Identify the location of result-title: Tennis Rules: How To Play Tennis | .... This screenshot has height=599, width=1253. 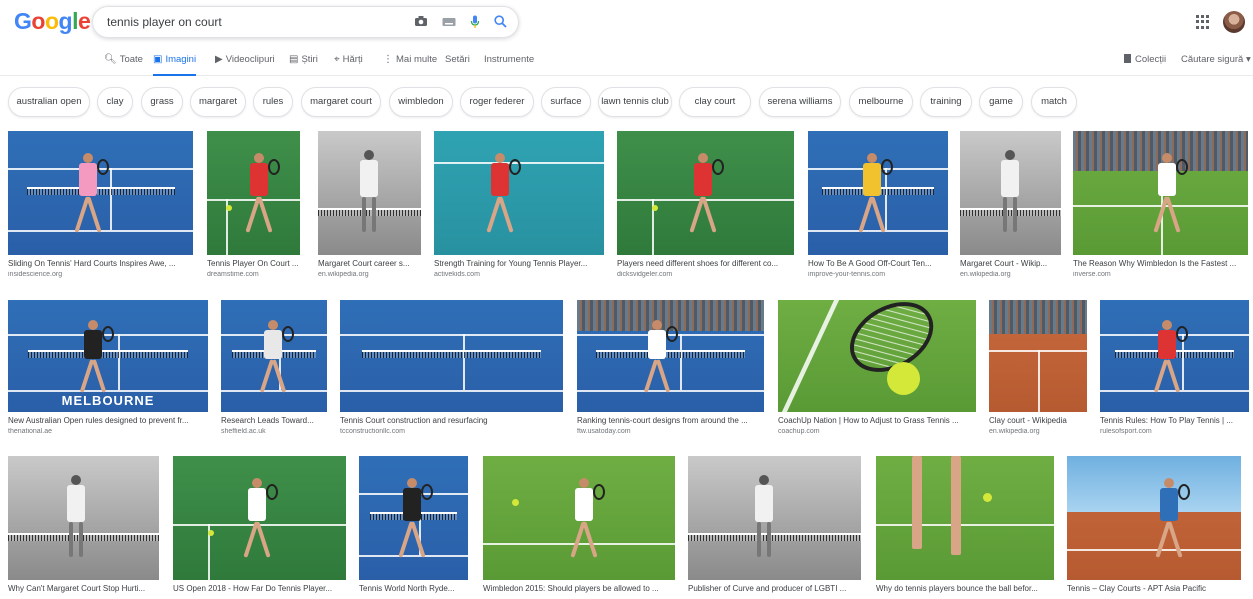
(1174, 420).